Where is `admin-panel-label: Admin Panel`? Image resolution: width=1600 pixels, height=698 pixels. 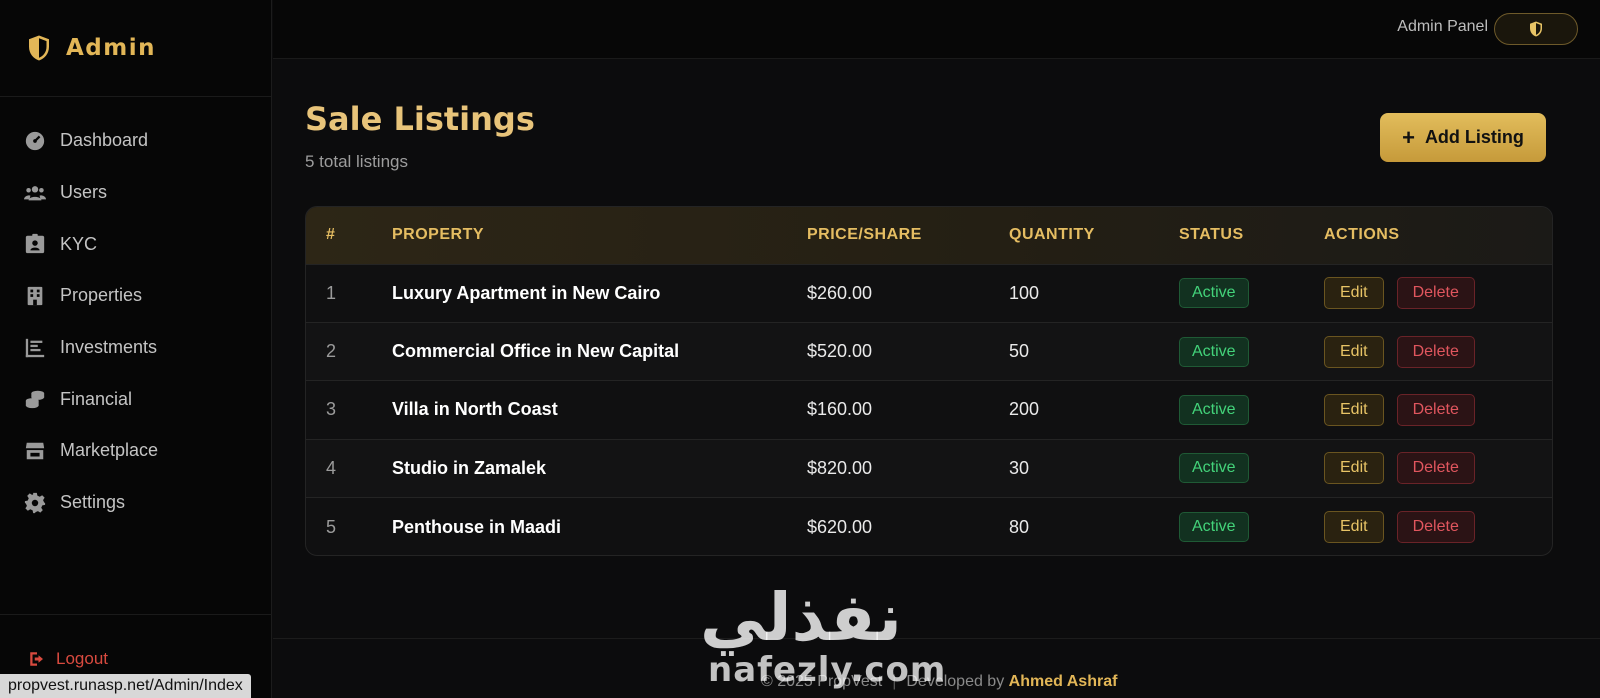
admin-panel-label: Admin Panel is located at coordinates (1442, 26).